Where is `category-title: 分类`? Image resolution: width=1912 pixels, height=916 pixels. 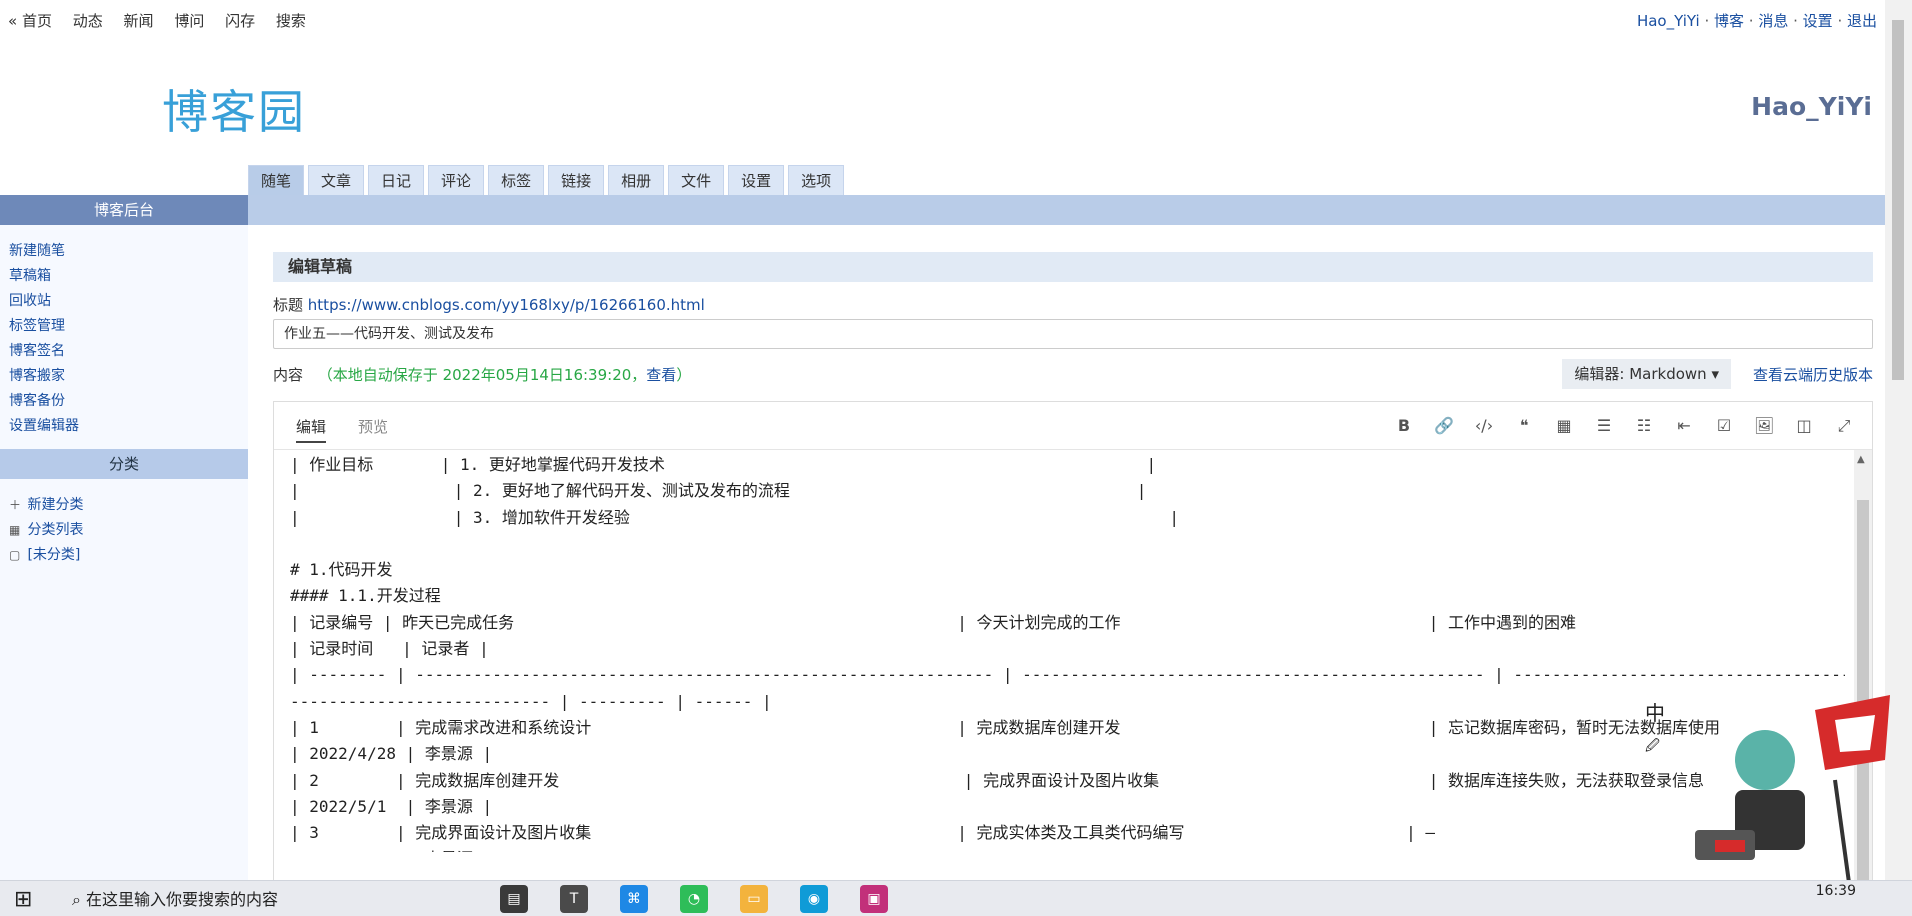
category-title: 分类 is located at coordinates (124, 464).